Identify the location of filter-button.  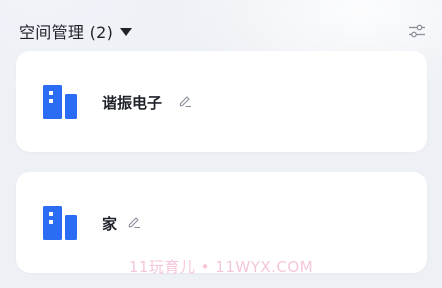
(417, 31).